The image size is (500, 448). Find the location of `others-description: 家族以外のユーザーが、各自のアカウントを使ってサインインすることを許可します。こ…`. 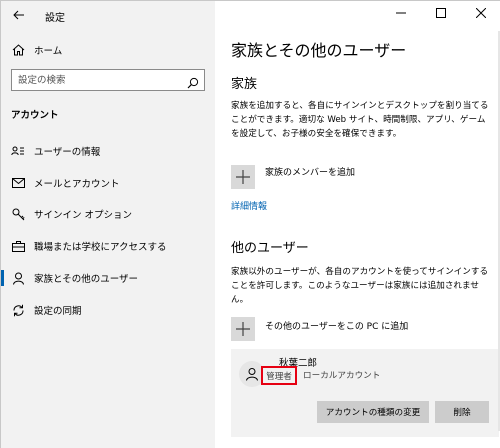

others-description: 家族以外のユーザーが、各自のアカウントを使ってサインインすることを許可します。こ… is located at coordinates (360, 286).